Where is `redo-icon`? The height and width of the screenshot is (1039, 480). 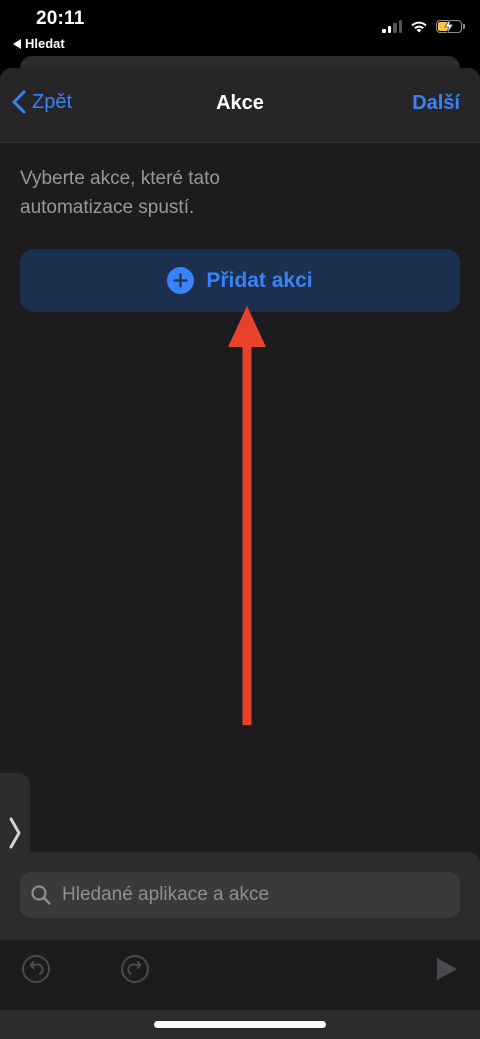
redo-icon is located at coordinates (135, 969).